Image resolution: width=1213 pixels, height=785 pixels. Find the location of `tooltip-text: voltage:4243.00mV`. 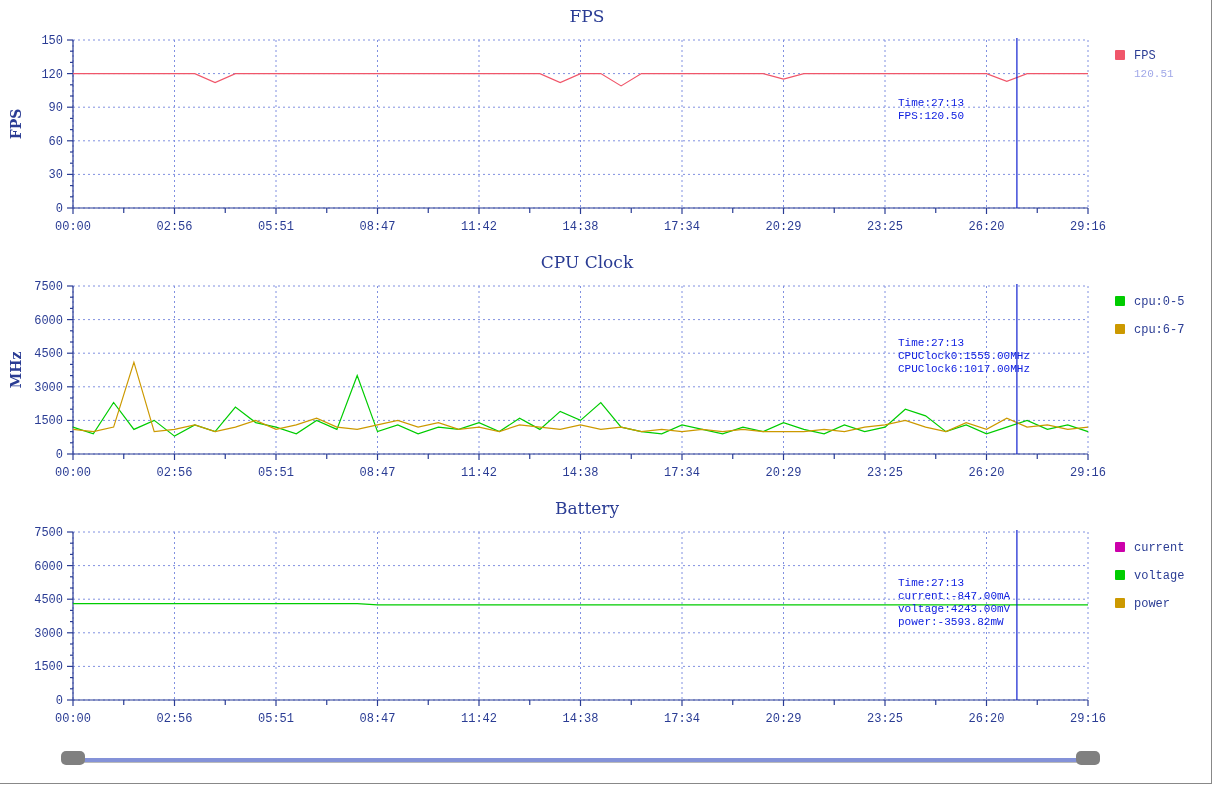

tooltip-text: voltage:4243.00mV is located at coordinates (954, 609).